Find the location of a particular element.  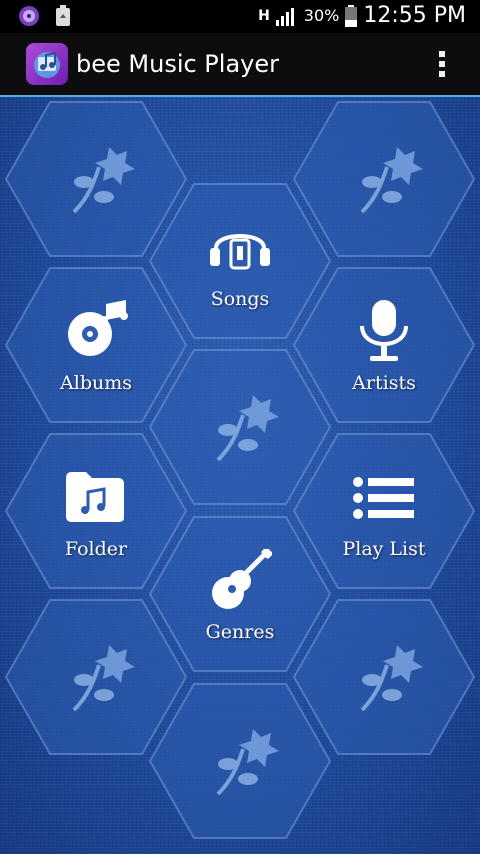

clock: 12:55 PM is located at coordinates (414, 15).